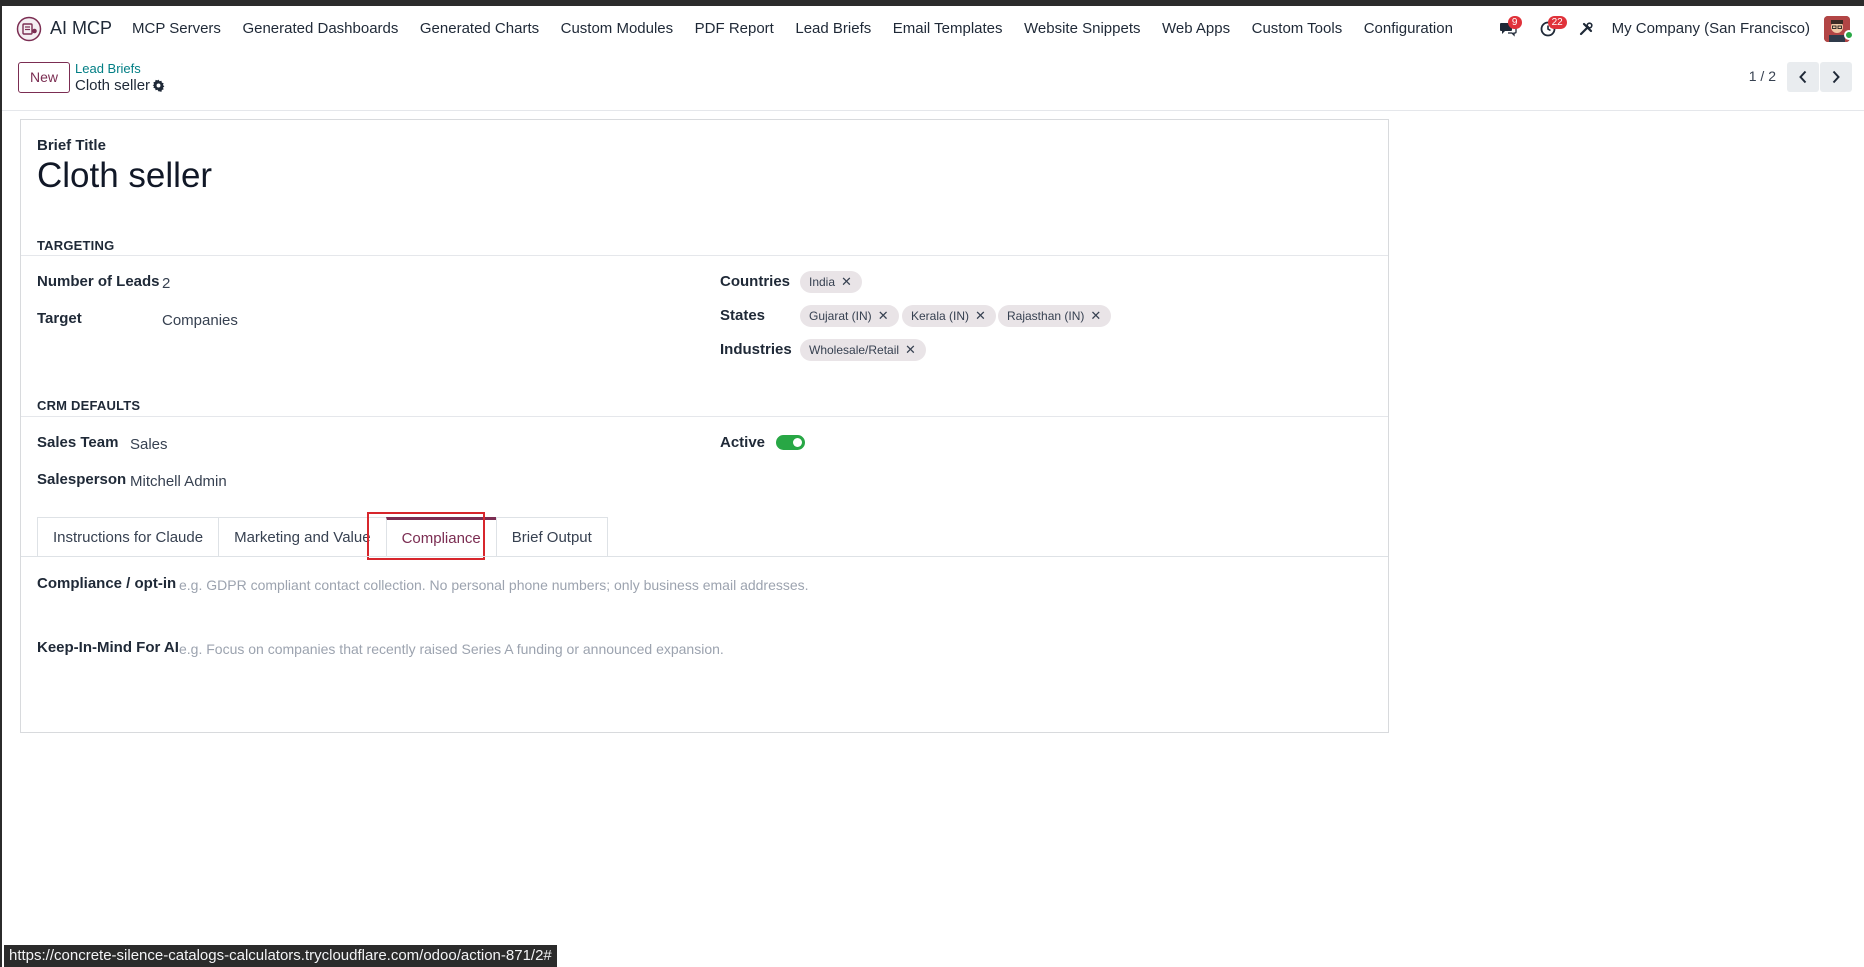 The image size is (1864, 967). Describe the element at coordinates (98, 281) in the screenshot. I see `number-of-leads-label: Number of Leads` at that location.